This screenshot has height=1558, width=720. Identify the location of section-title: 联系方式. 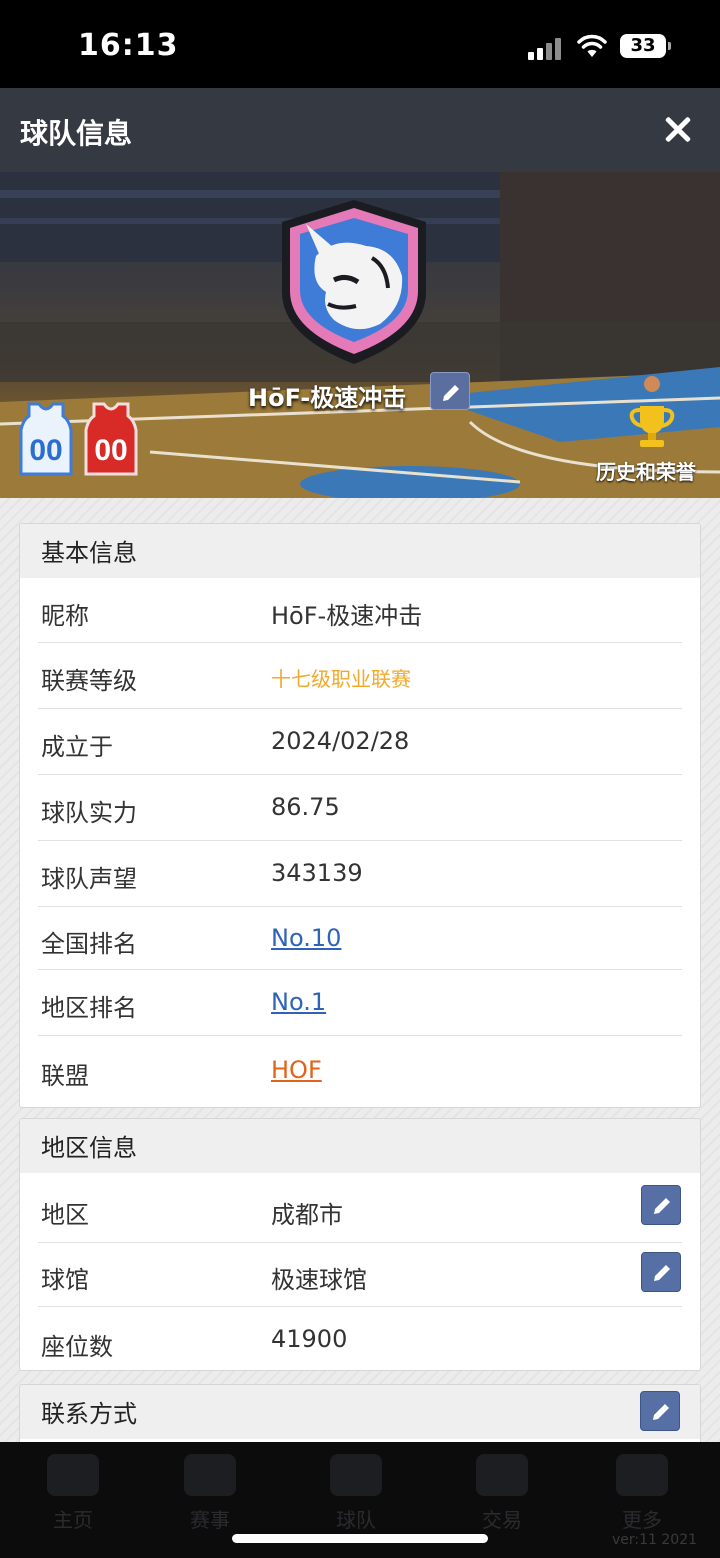
(89, 1414).